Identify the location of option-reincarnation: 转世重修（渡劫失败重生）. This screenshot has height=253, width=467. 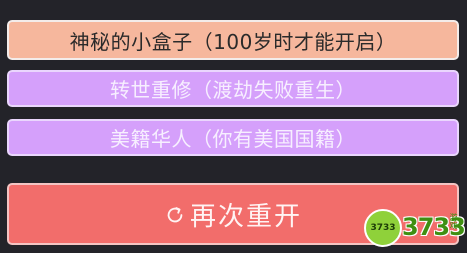
(233, 88).